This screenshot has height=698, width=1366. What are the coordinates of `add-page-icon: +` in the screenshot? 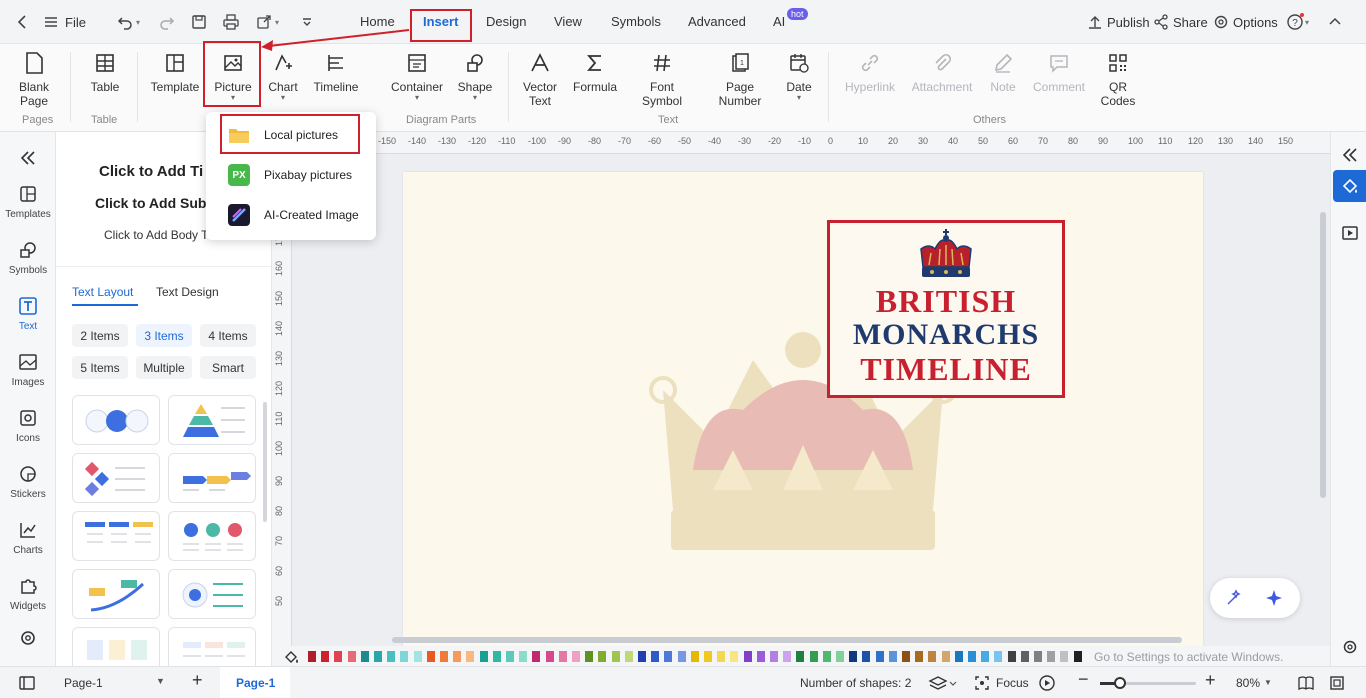 It's located at (197, 680).